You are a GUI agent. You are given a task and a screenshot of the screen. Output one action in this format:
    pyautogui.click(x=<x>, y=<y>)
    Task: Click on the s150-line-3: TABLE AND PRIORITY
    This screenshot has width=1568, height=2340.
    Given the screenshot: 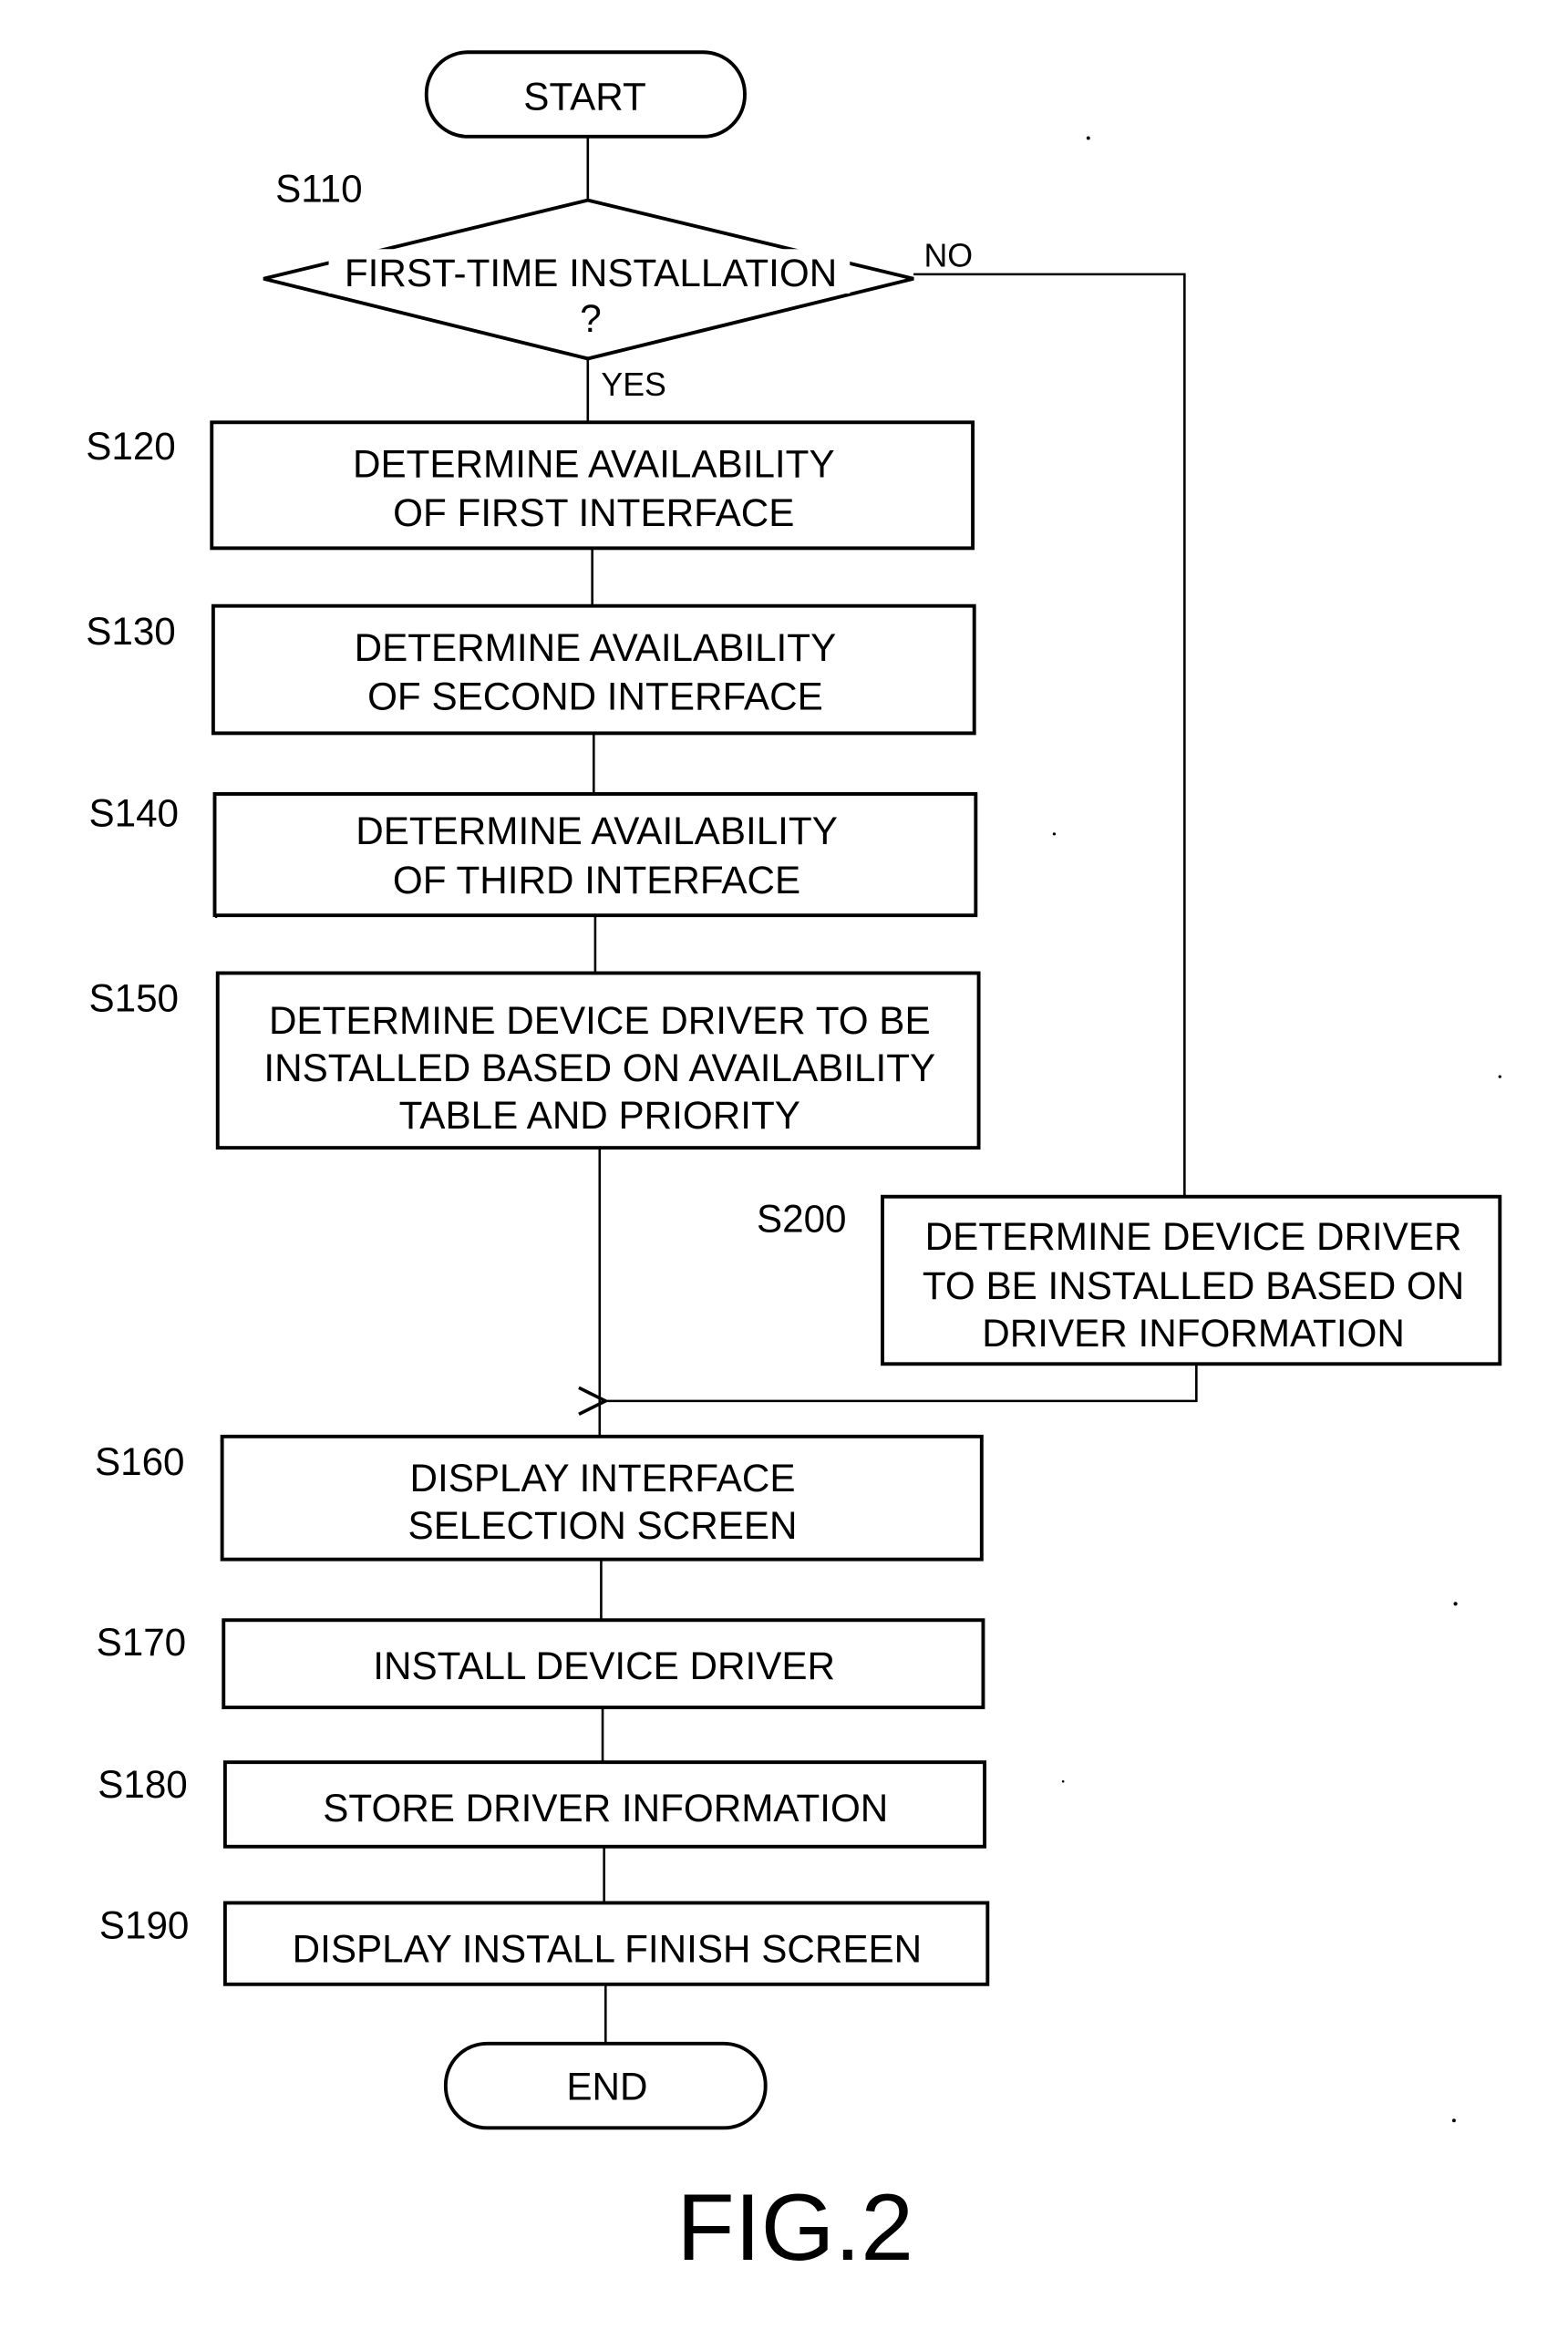 What is the action you would take?
    pyautogui.click(x=599, y=1115)
    